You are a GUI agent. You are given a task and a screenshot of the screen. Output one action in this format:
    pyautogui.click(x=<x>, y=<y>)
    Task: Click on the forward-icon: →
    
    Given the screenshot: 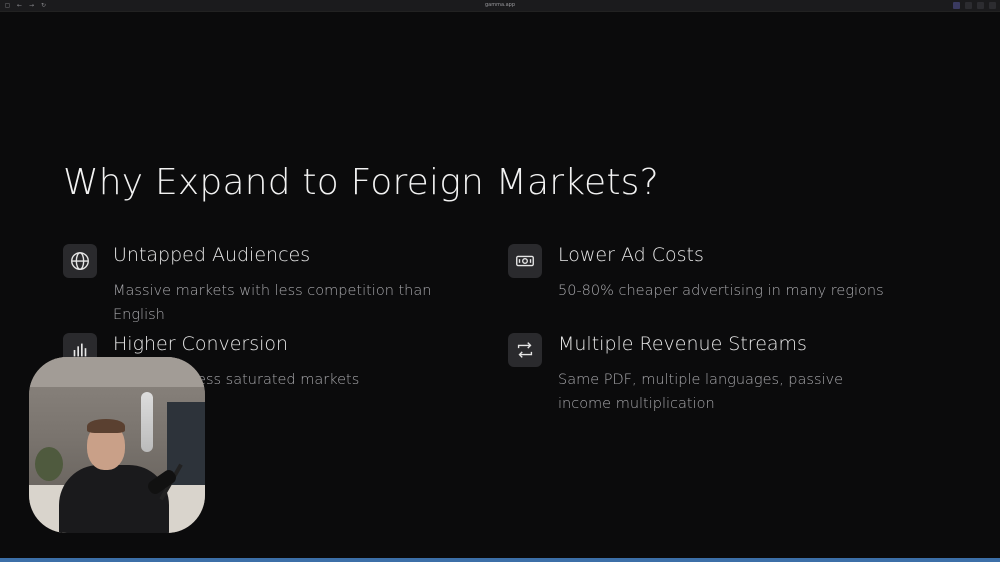 What is the action you would take?
    pyautogui.click(x=31, y=5)
    